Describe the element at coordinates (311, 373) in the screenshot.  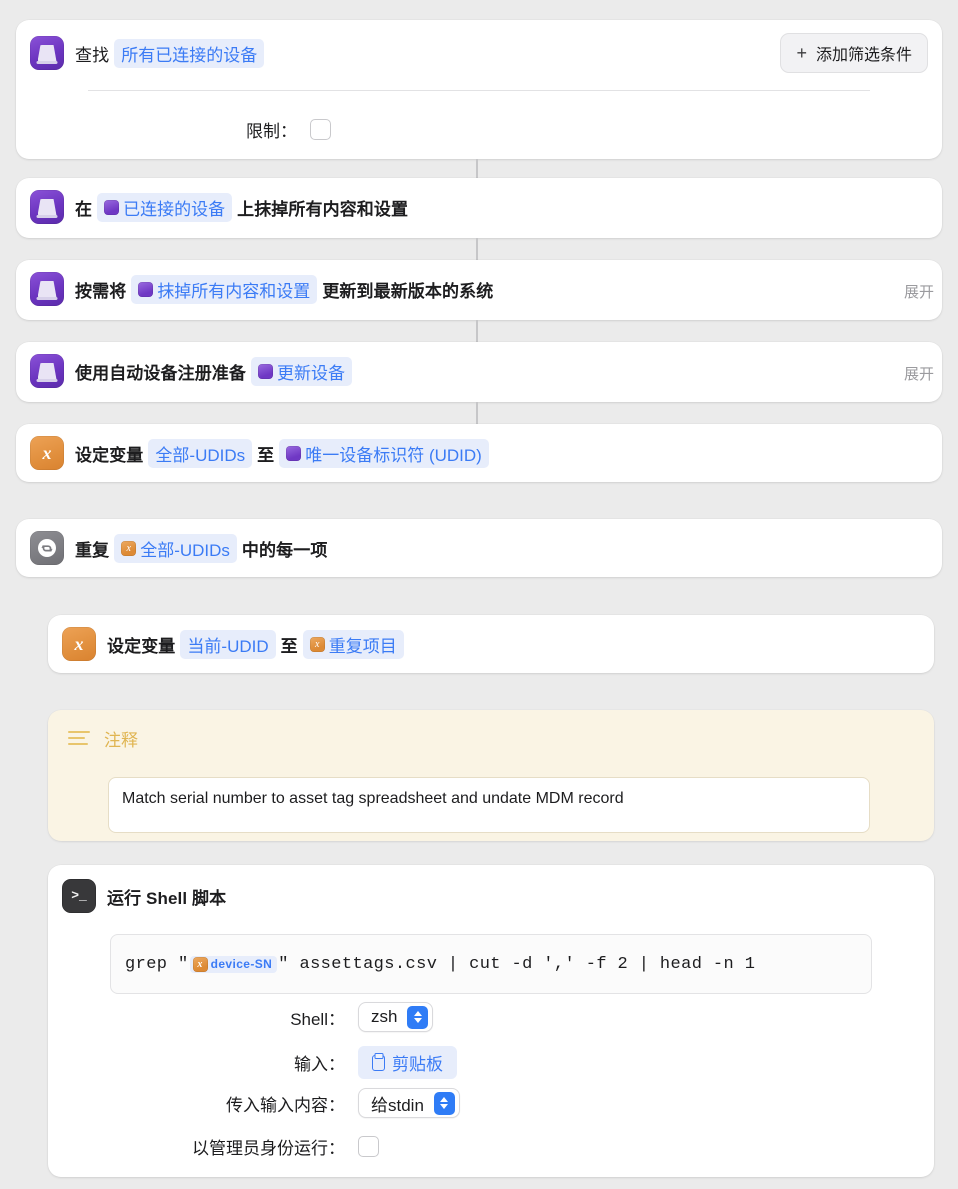
I see `prepare-device-token-label: 更新设备` at that location.